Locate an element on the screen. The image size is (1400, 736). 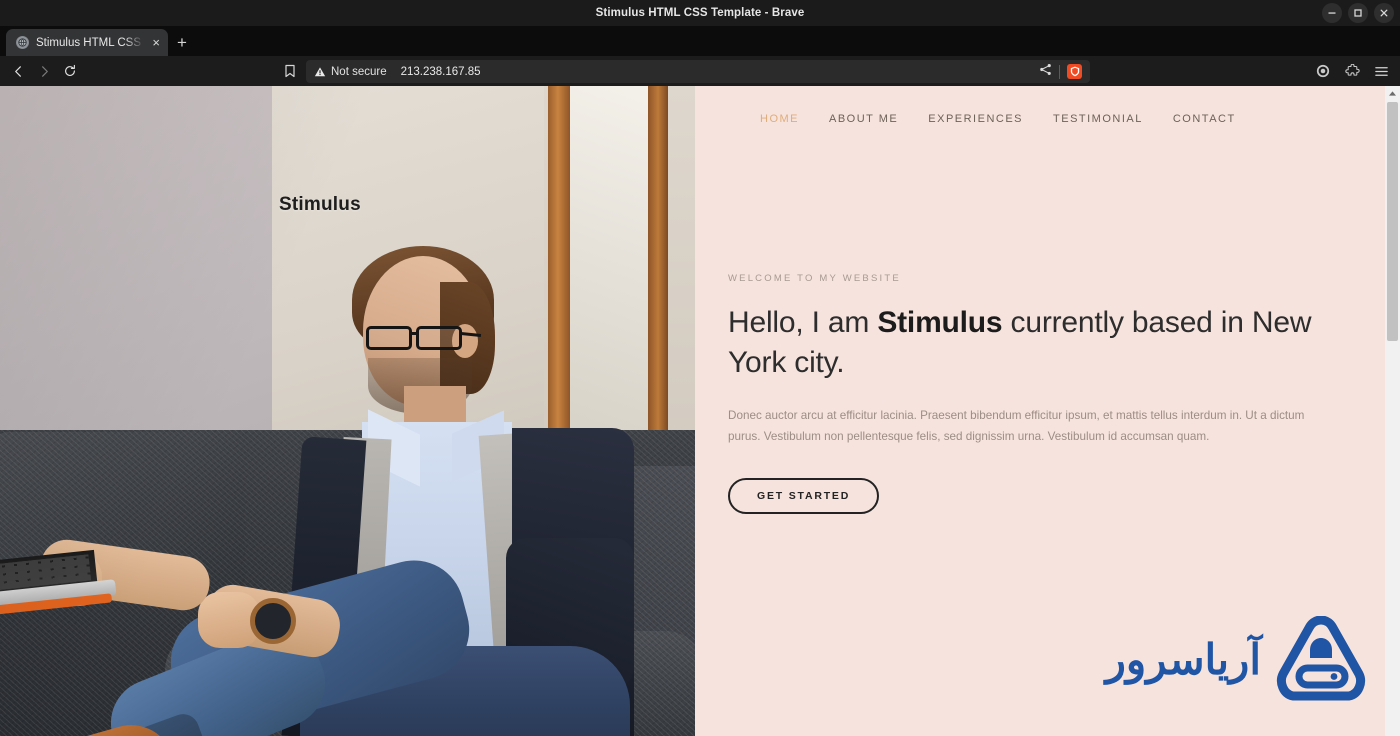
page-scrollbar is located at coordinates (1392, 411).